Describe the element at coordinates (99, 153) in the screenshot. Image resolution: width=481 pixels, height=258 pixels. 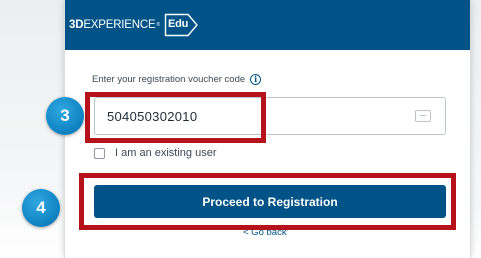
I see `existing-user-checkbox` at that location.